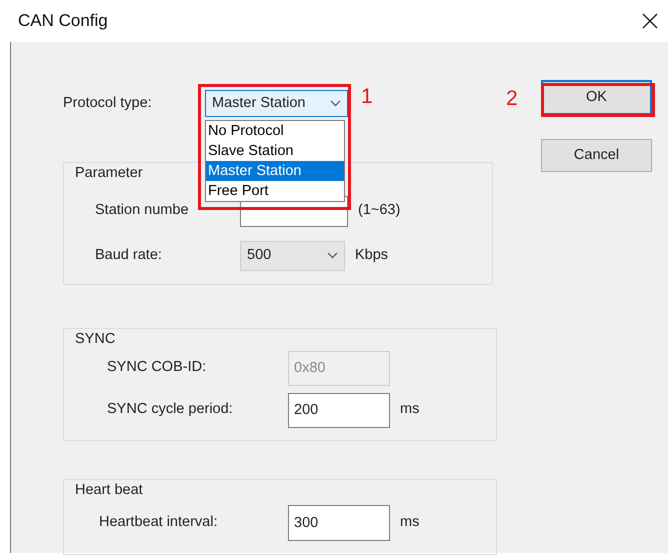  I want to click on unit-label: Kbps, so click(371, 255).